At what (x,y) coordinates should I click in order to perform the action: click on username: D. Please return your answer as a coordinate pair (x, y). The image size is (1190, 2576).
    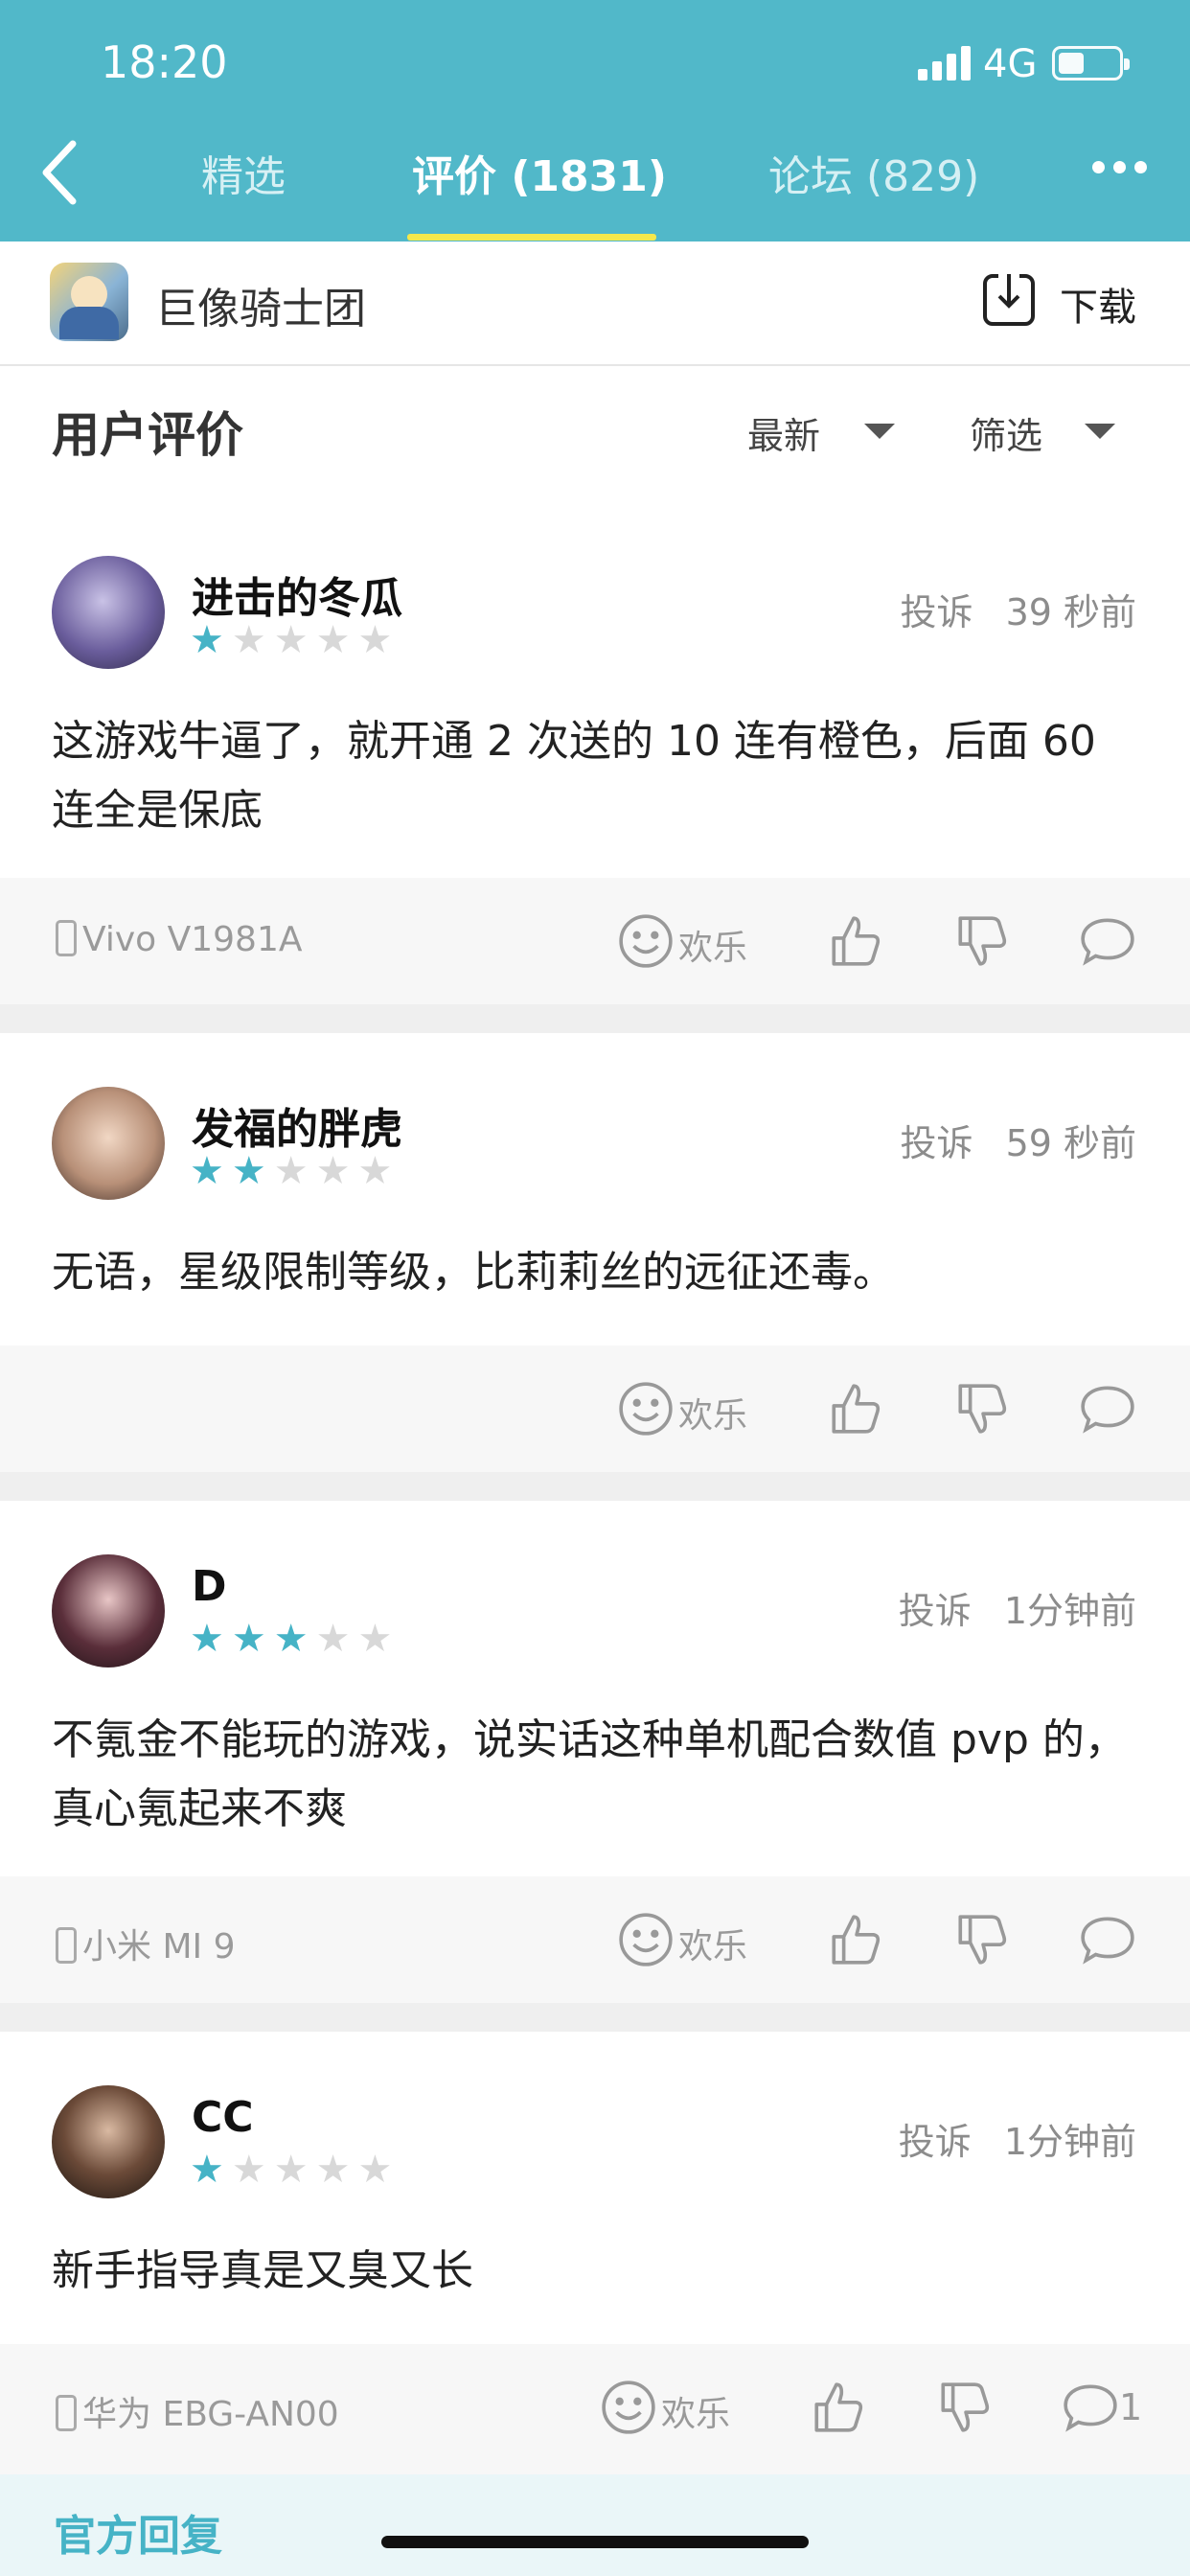
    Looking at the image, I should click on (210, 1586).